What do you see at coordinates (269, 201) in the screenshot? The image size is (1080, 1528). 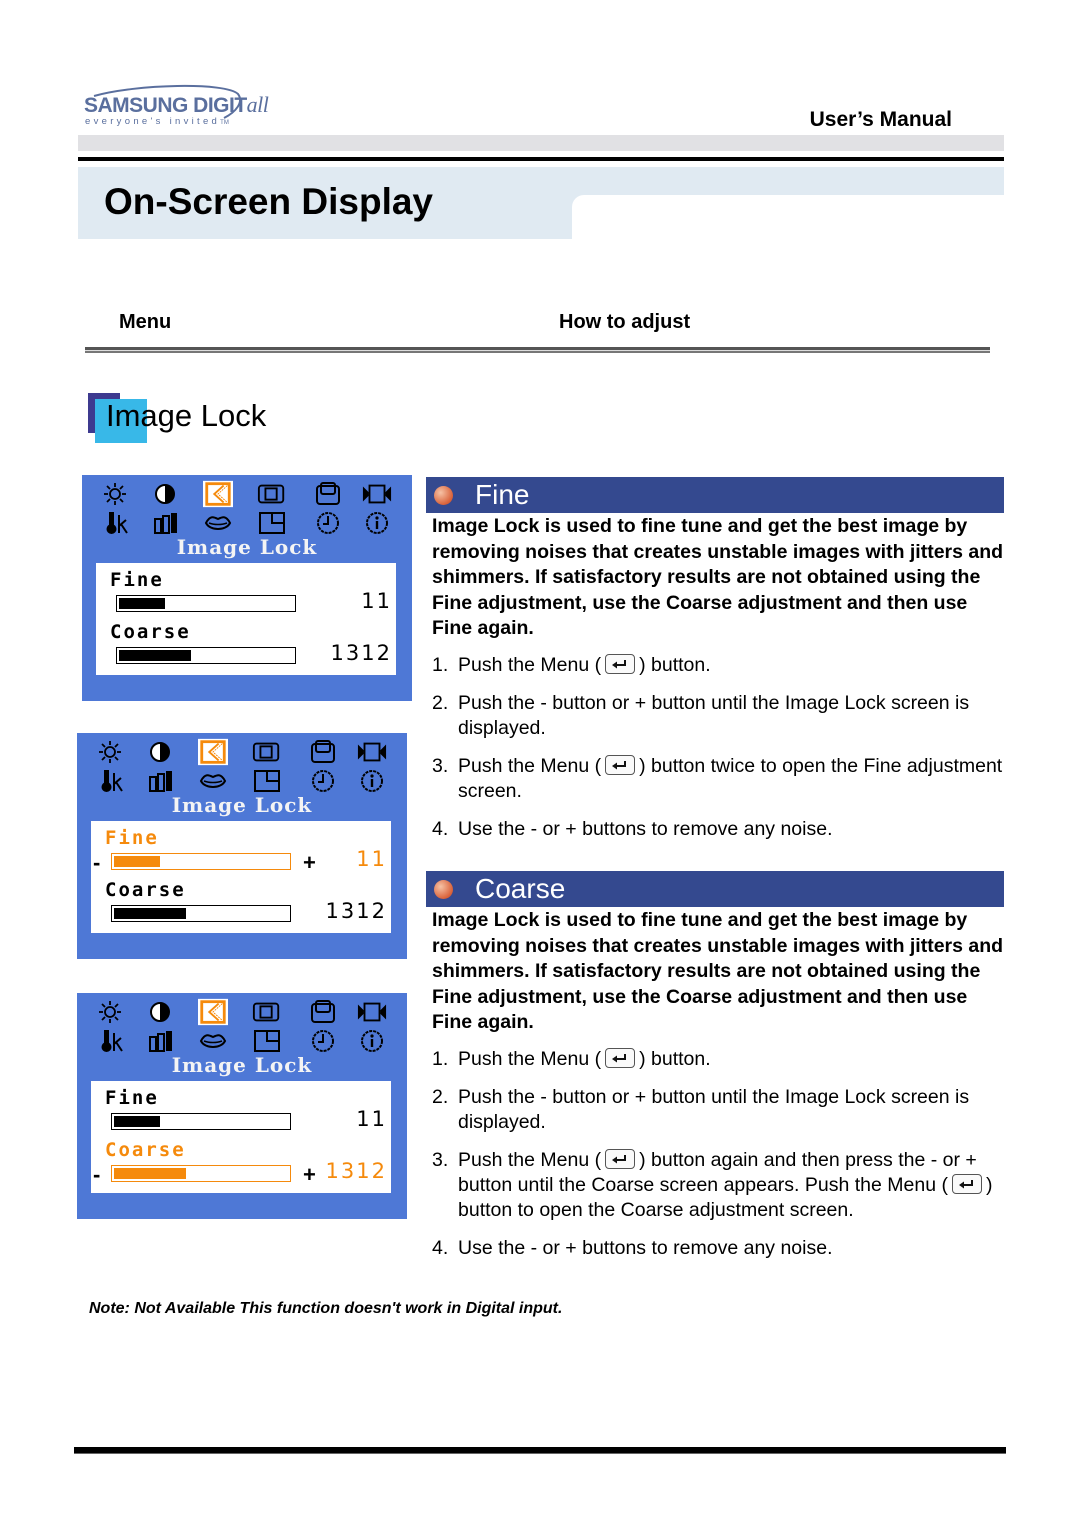 I see `page-title: On-Screen Display` at bounding box center [269, 201].